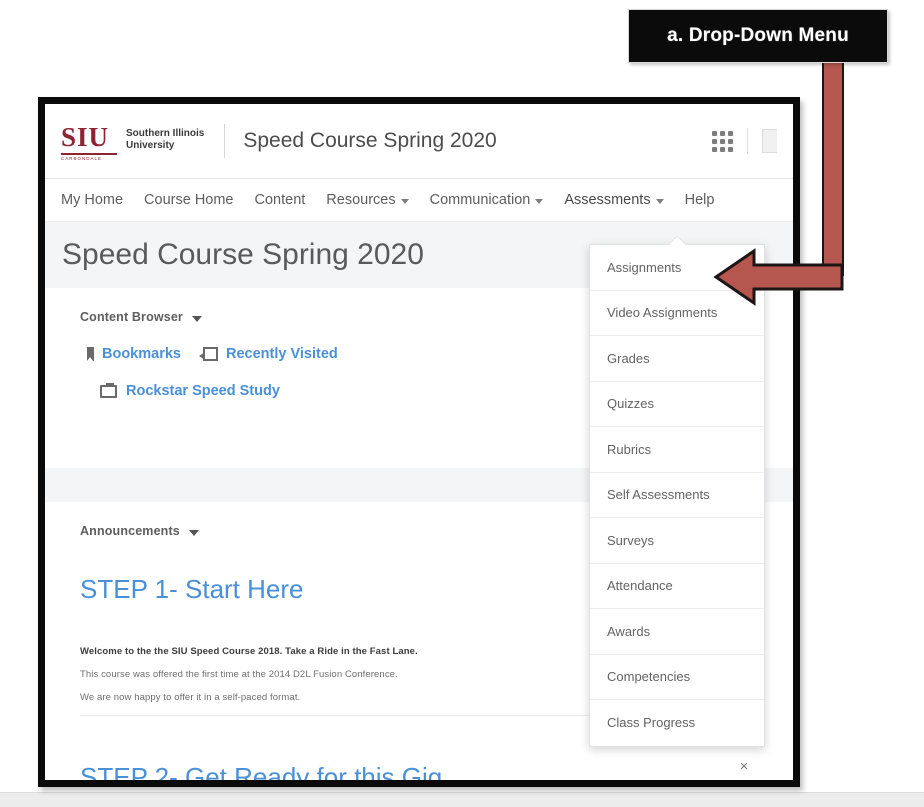 Image resolution: width=924 pixels, height=807 pixels. I want to click on menu-item-label: Assignments, so click(644, 267).